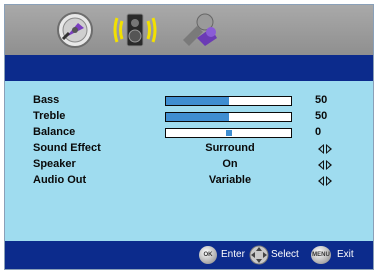 This screenshot has height=274, width=376. What do you see at coordinates (321, 100) in the screenshot?
I see `bass-value: 50` at bounding box center [321, 100].